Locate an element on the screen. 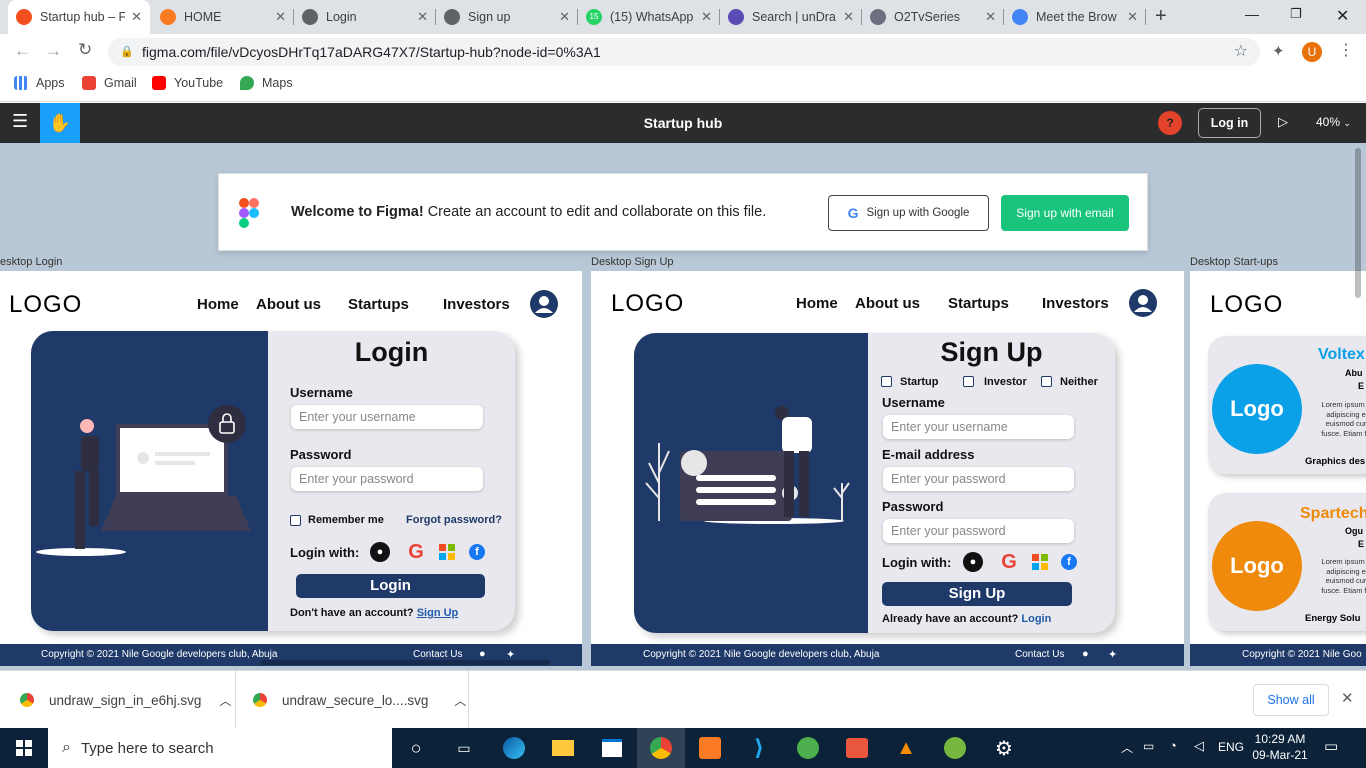 Image resolution: width=1366 pixels, height=768 pixels. login-link: Login is located at coordinates (1036, 619).